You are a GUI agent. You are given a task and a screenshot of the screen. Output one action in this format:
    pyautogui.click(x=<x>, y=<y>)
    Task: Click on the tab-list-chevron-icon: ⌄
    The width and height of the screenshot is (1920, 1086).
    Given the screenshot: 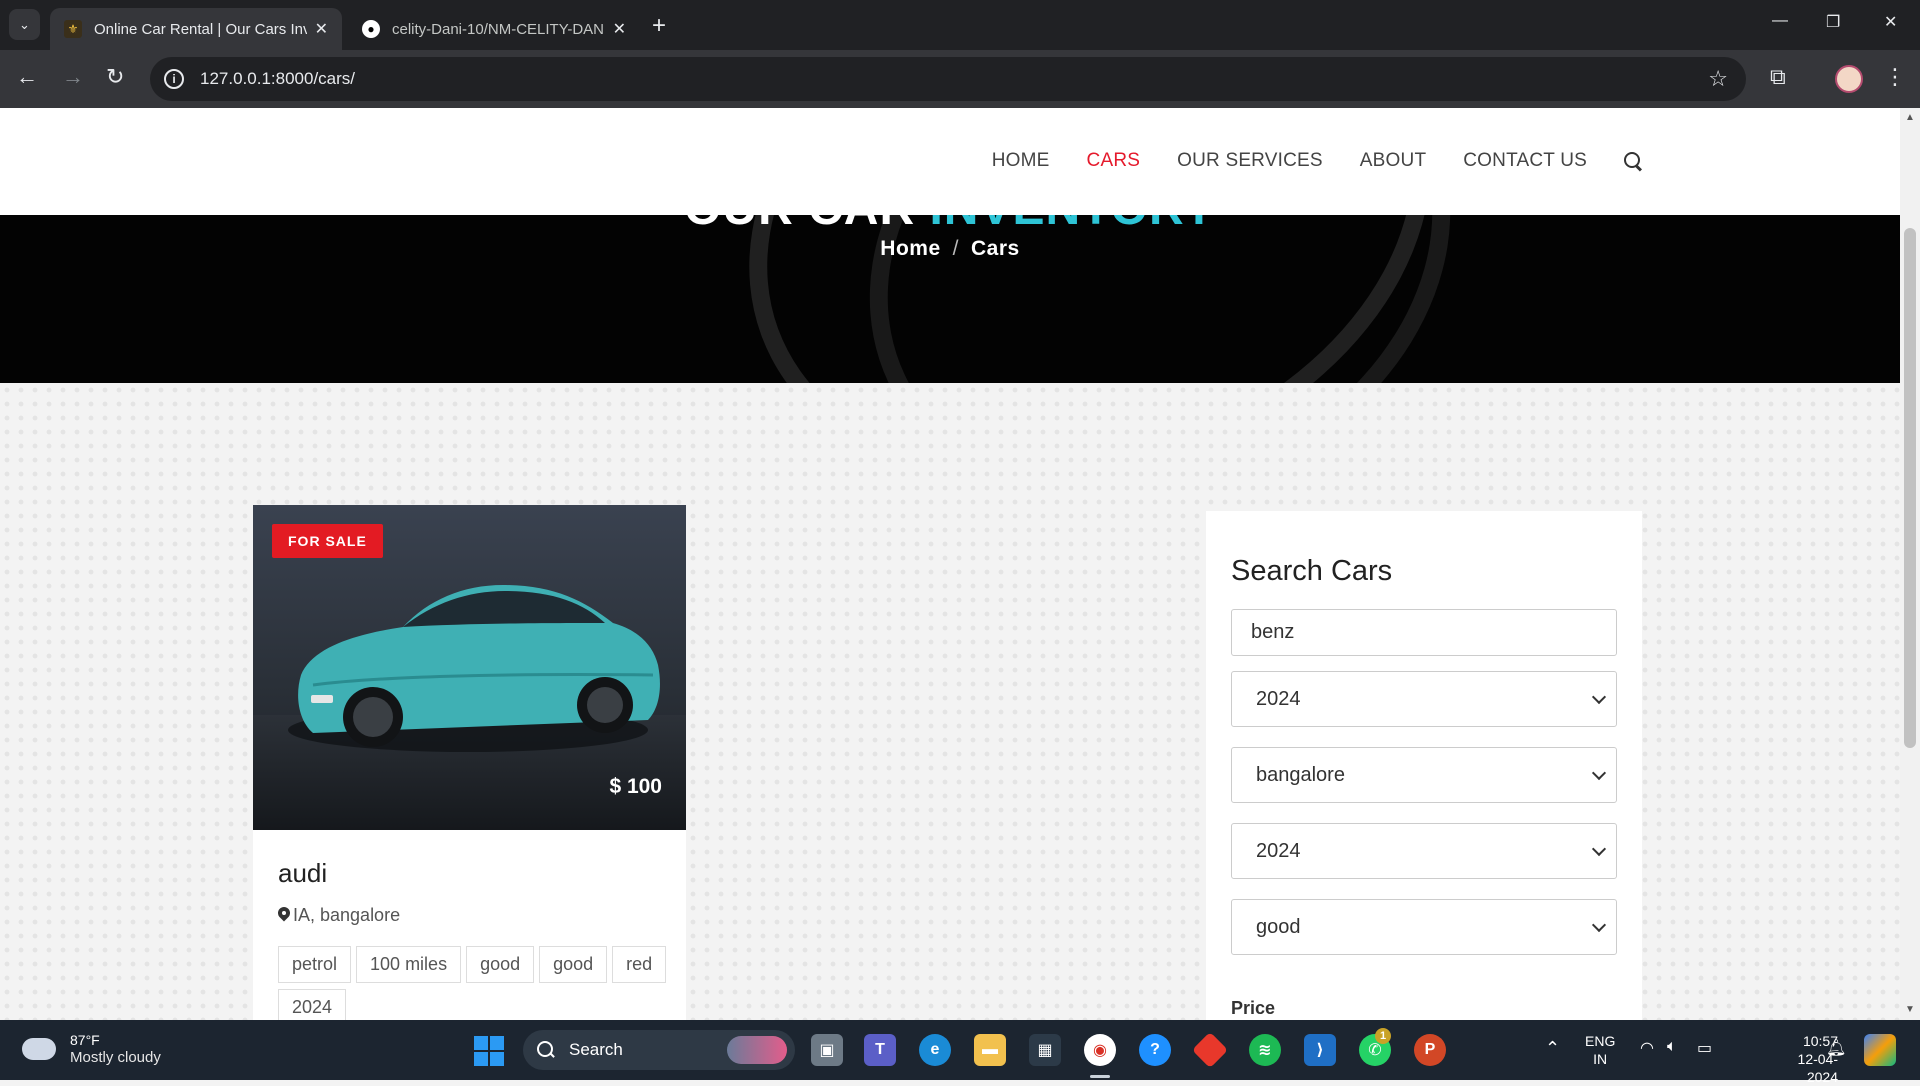 What is the action you would take?
    pyautogui.click(x=24, y=24)
    